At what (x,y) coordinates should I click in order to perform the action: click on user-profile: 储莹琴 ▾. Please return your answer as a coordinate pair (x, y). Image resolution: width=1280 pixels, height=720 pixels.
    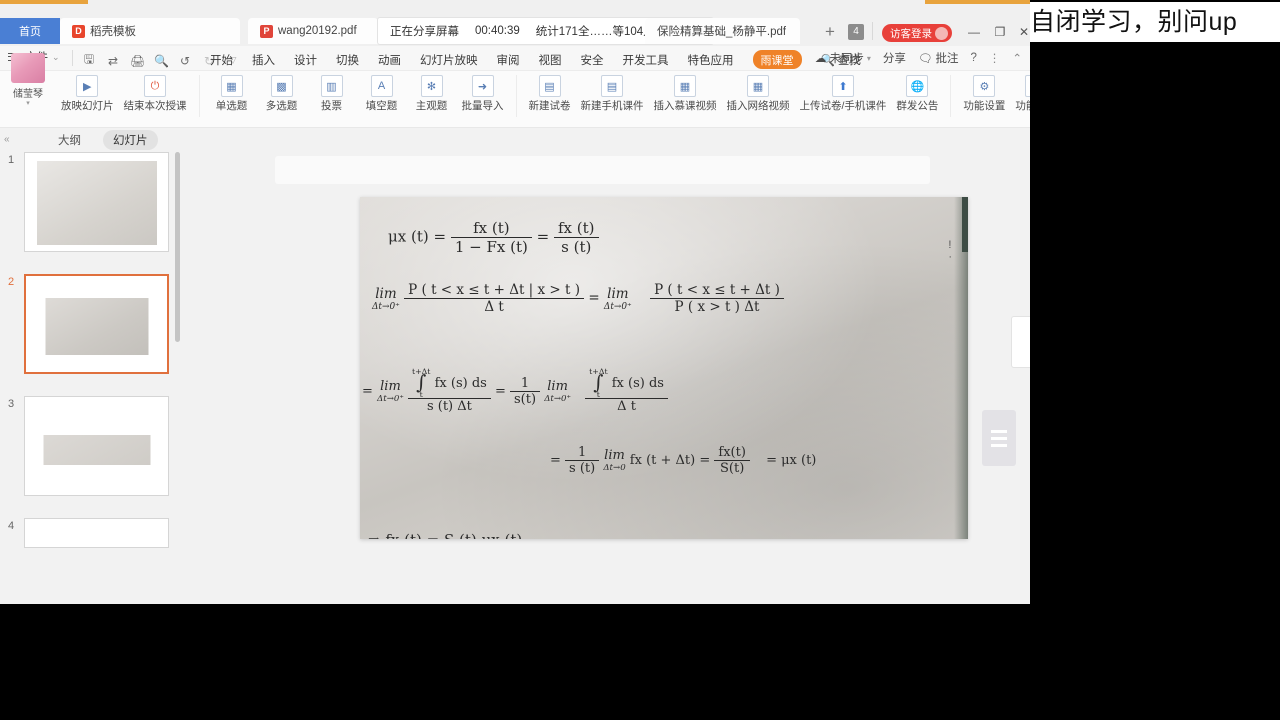
    Looking at the image, I should click on (28, 80).